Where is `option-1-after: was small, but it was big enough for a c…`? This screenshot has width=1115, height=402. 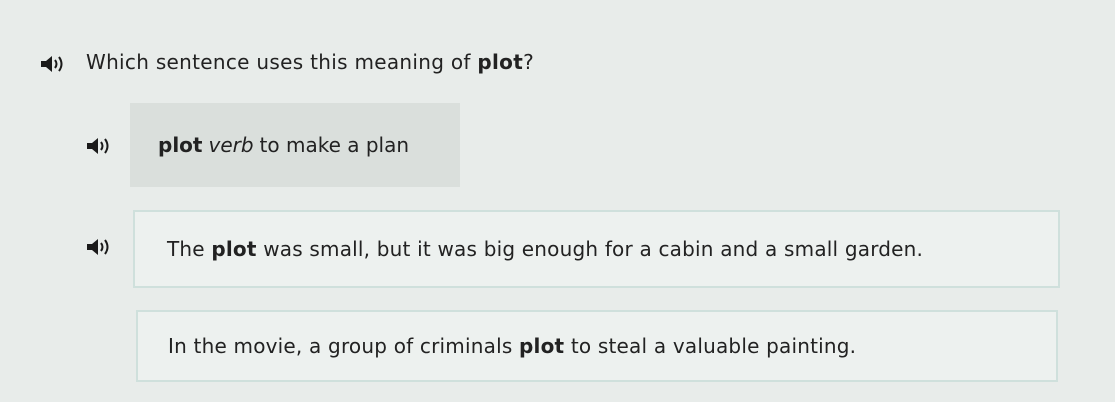 option-1-after: was small, but it was big enough for a c… is located at coordinates (590, 249).